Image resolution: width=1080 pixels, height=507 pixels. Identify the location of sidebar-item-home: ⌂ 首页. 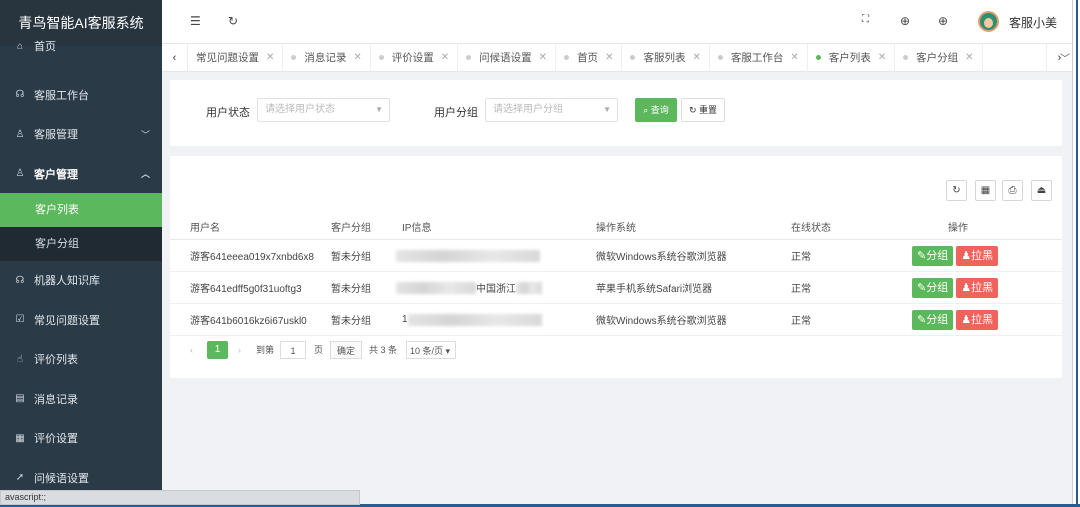
(81, 46).